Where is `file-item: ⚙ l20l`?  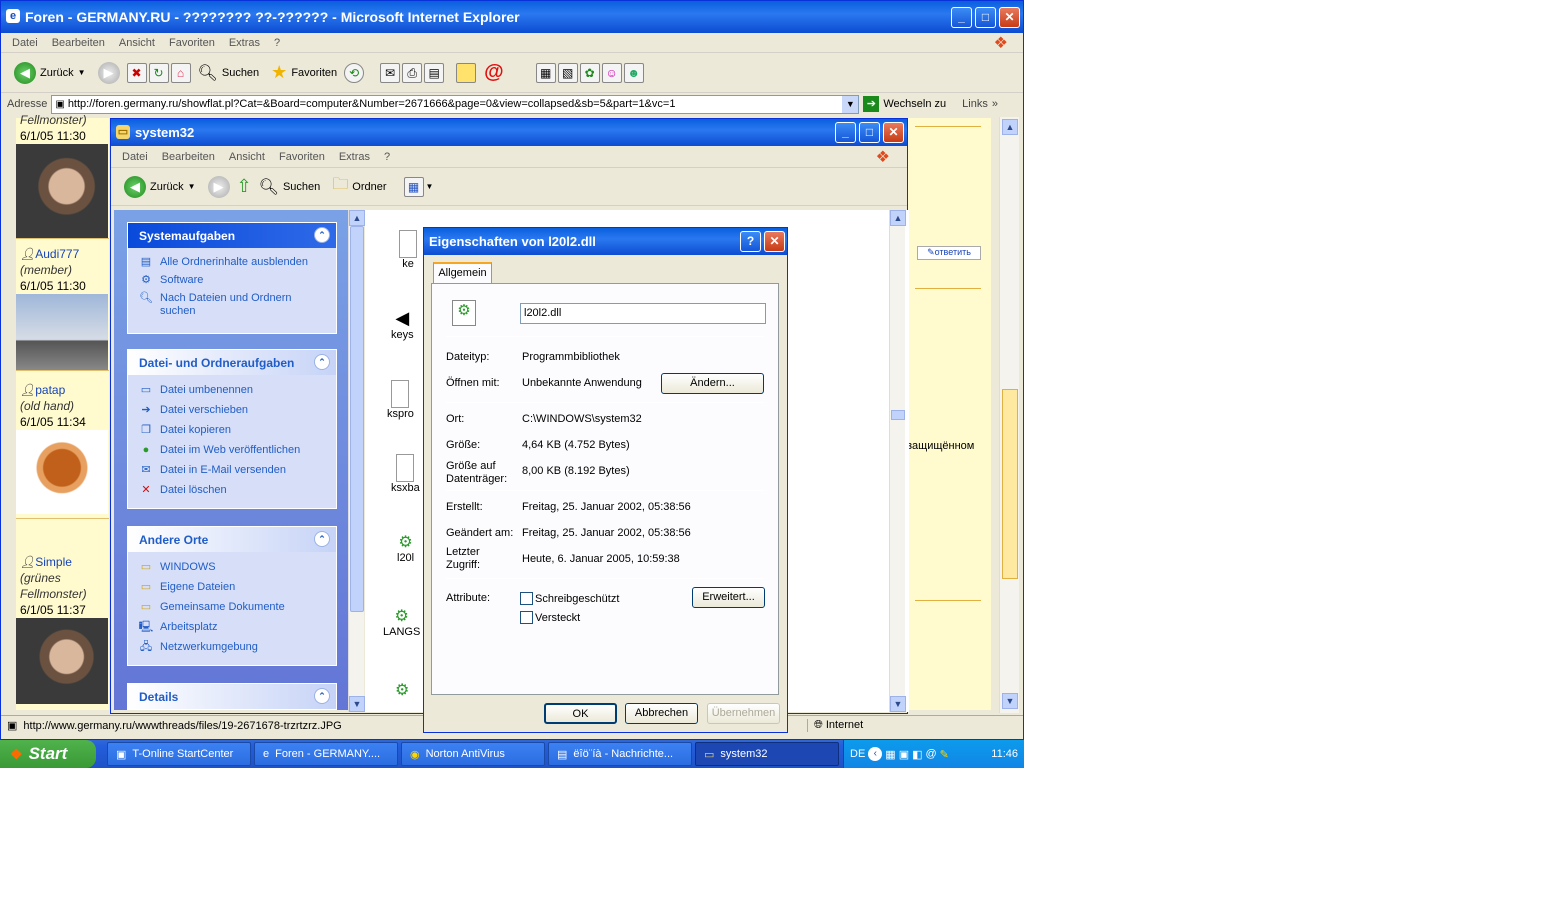 file-item: ⚙ l20l is located at coordinates (405, 548).